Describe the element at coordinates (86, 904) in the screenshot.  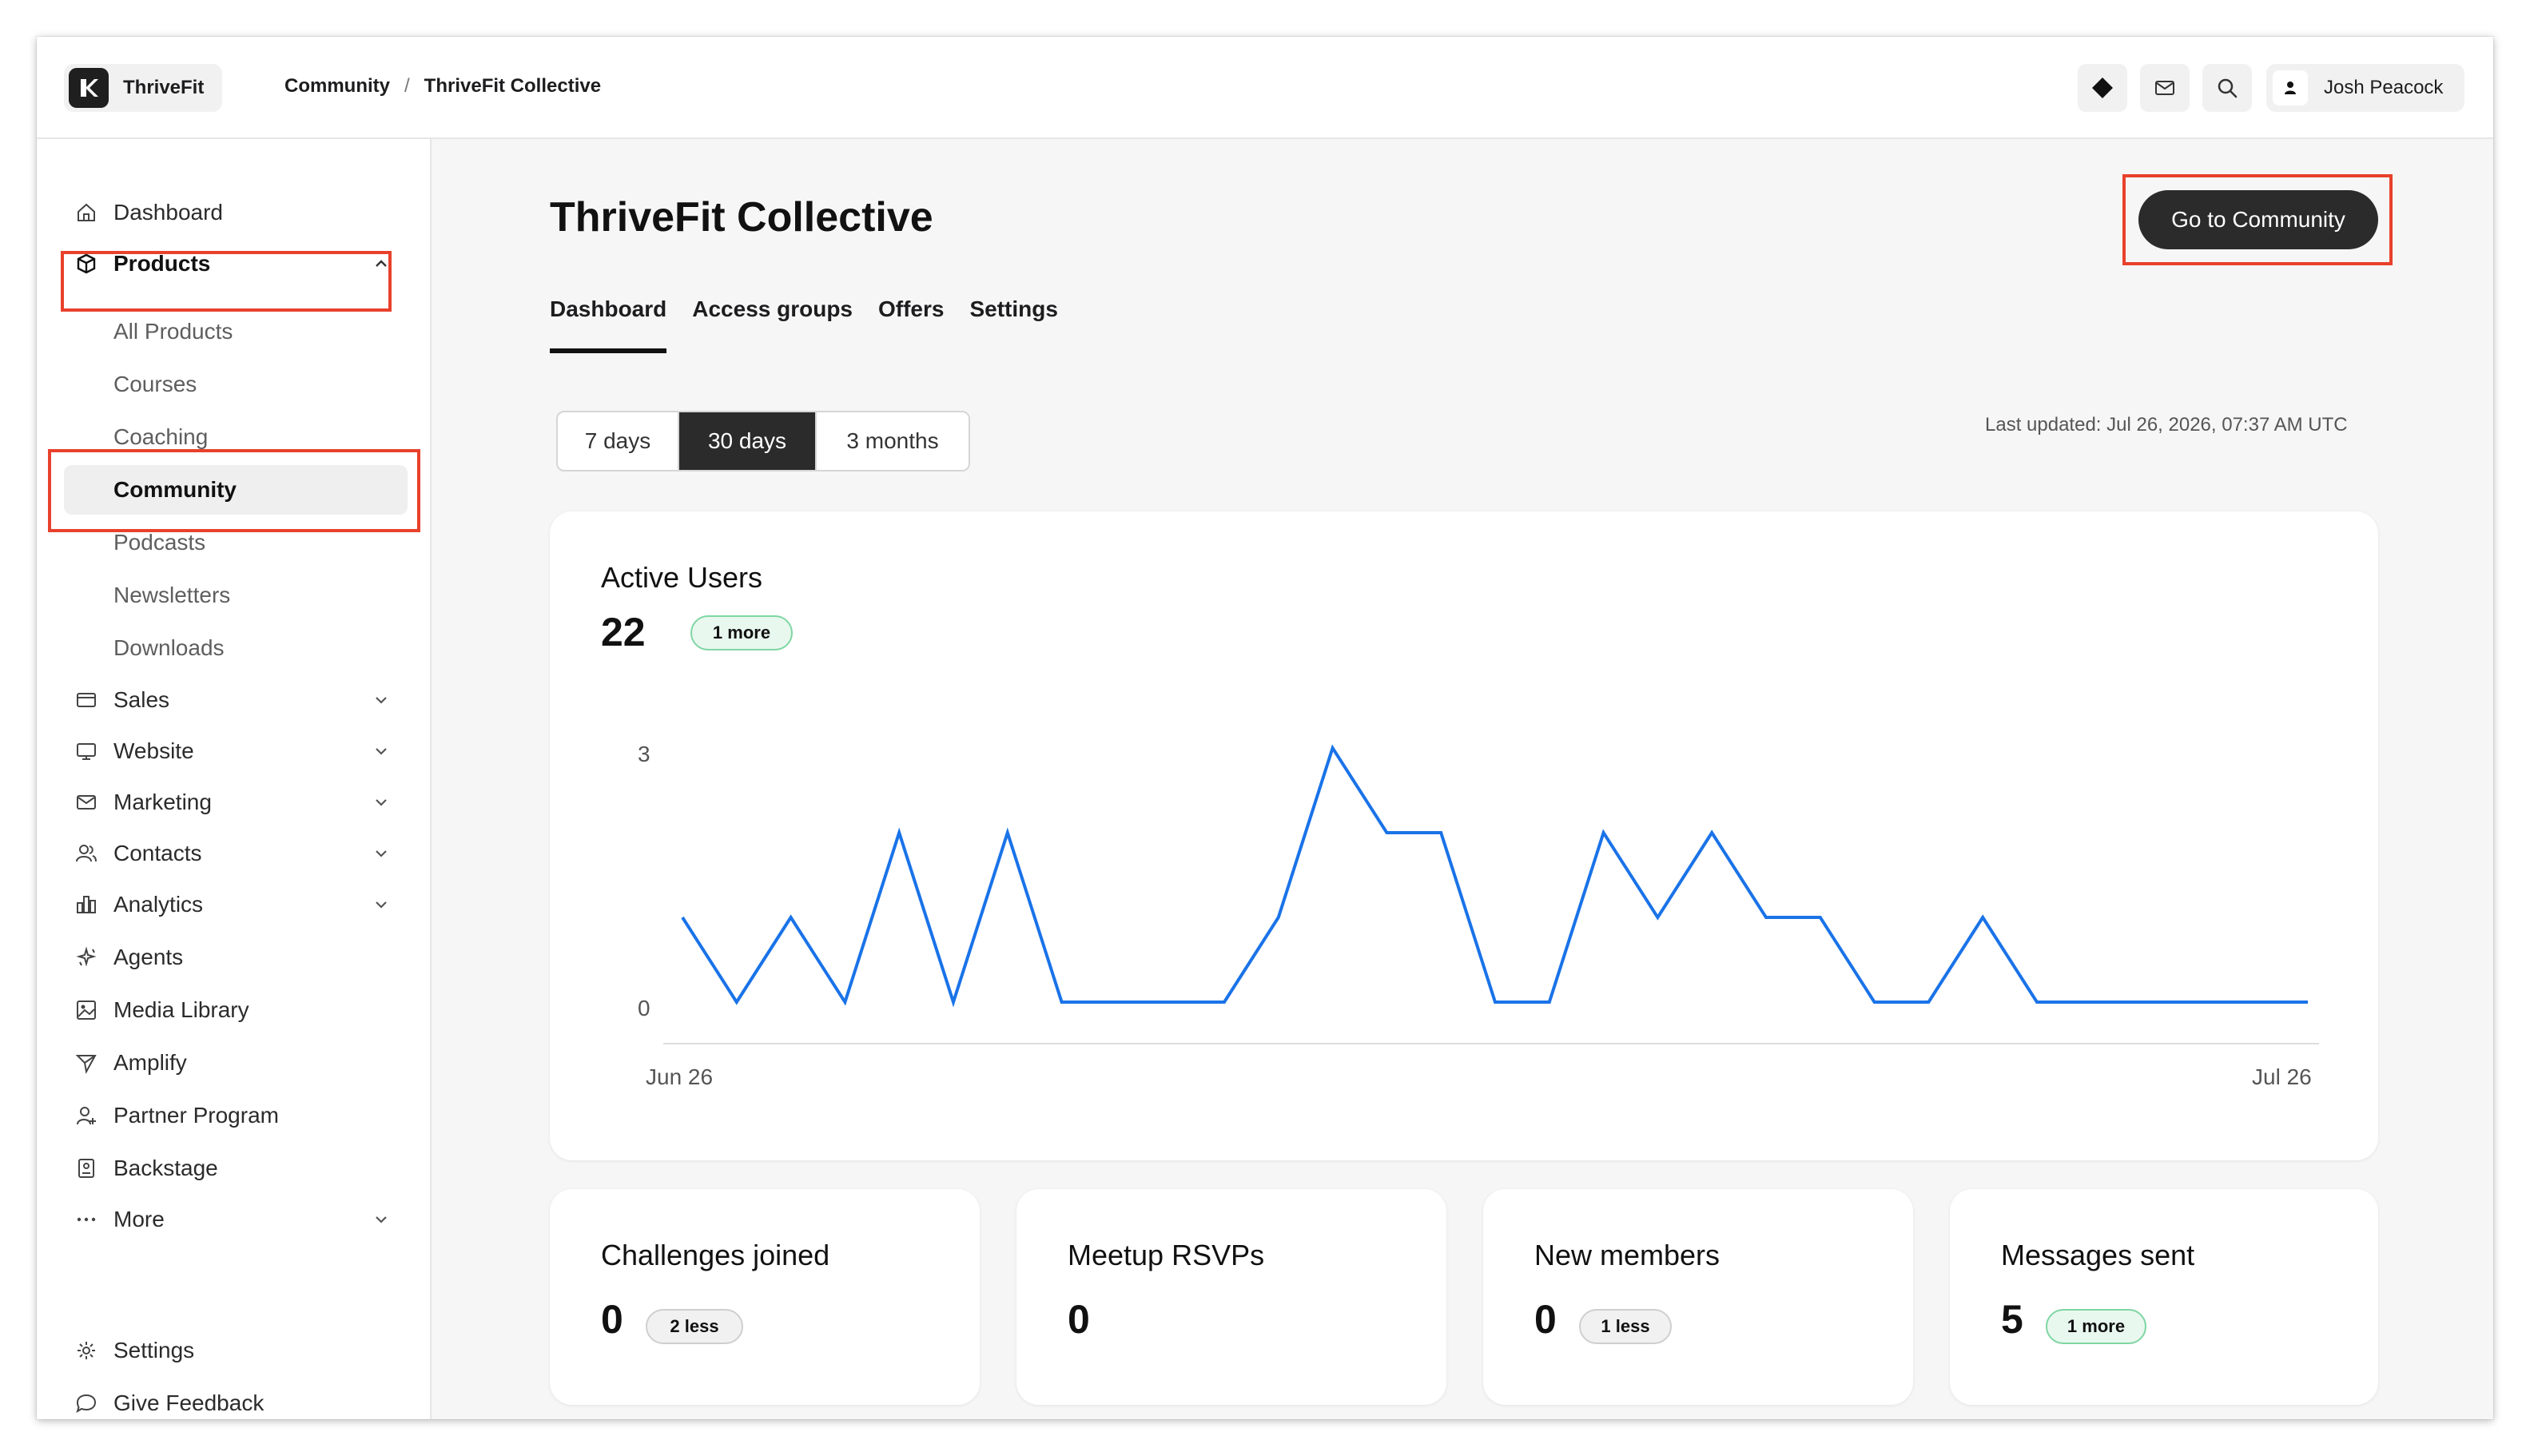
I see `bar-chart-icon` at that location.